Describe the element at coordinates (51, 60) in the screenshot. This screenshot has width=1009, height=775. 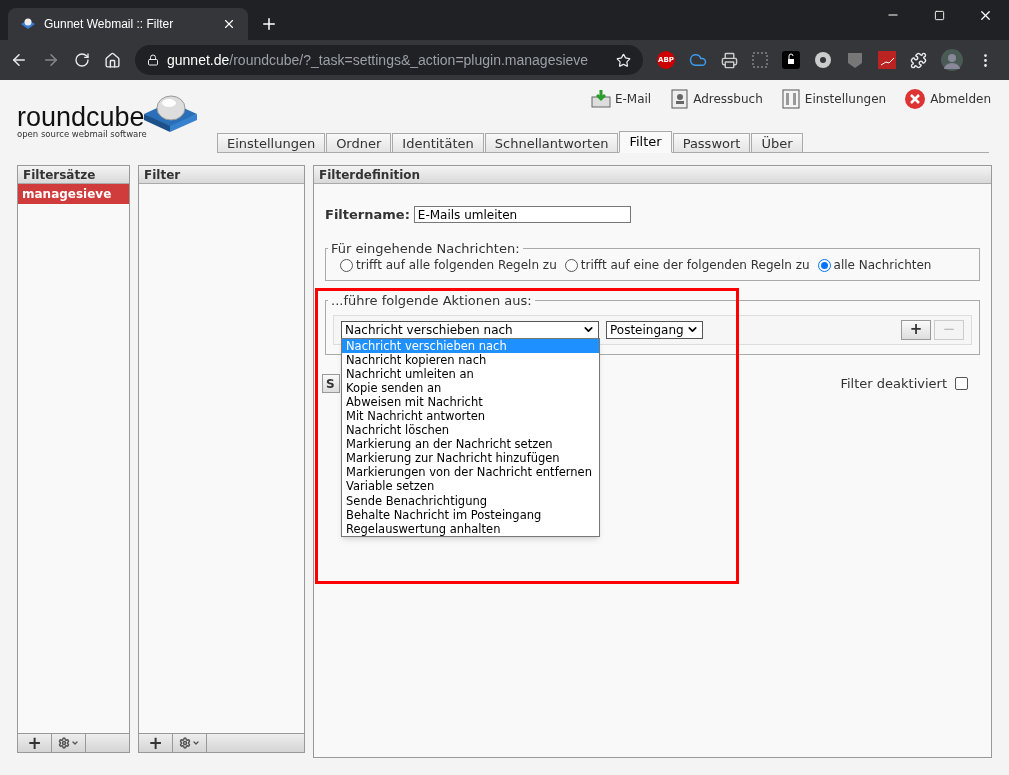
I see `forward-icon` at that location.